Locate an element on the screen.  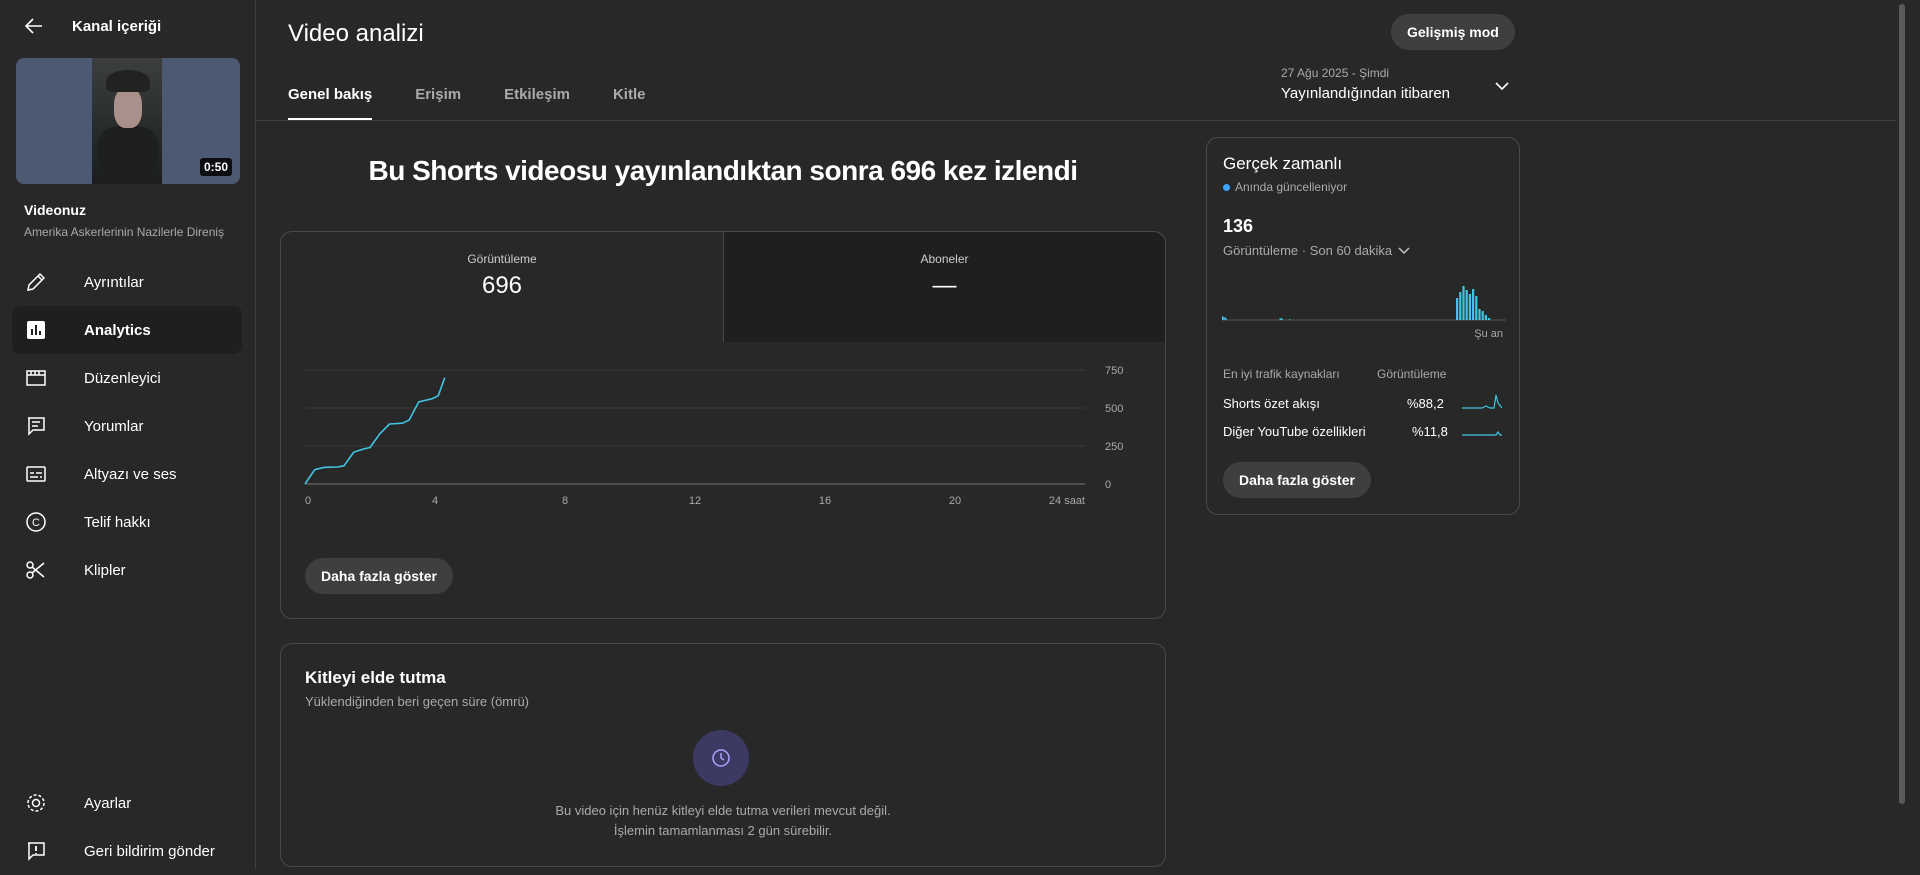
page-title: Video analizi is located at coordinates (356, 33).